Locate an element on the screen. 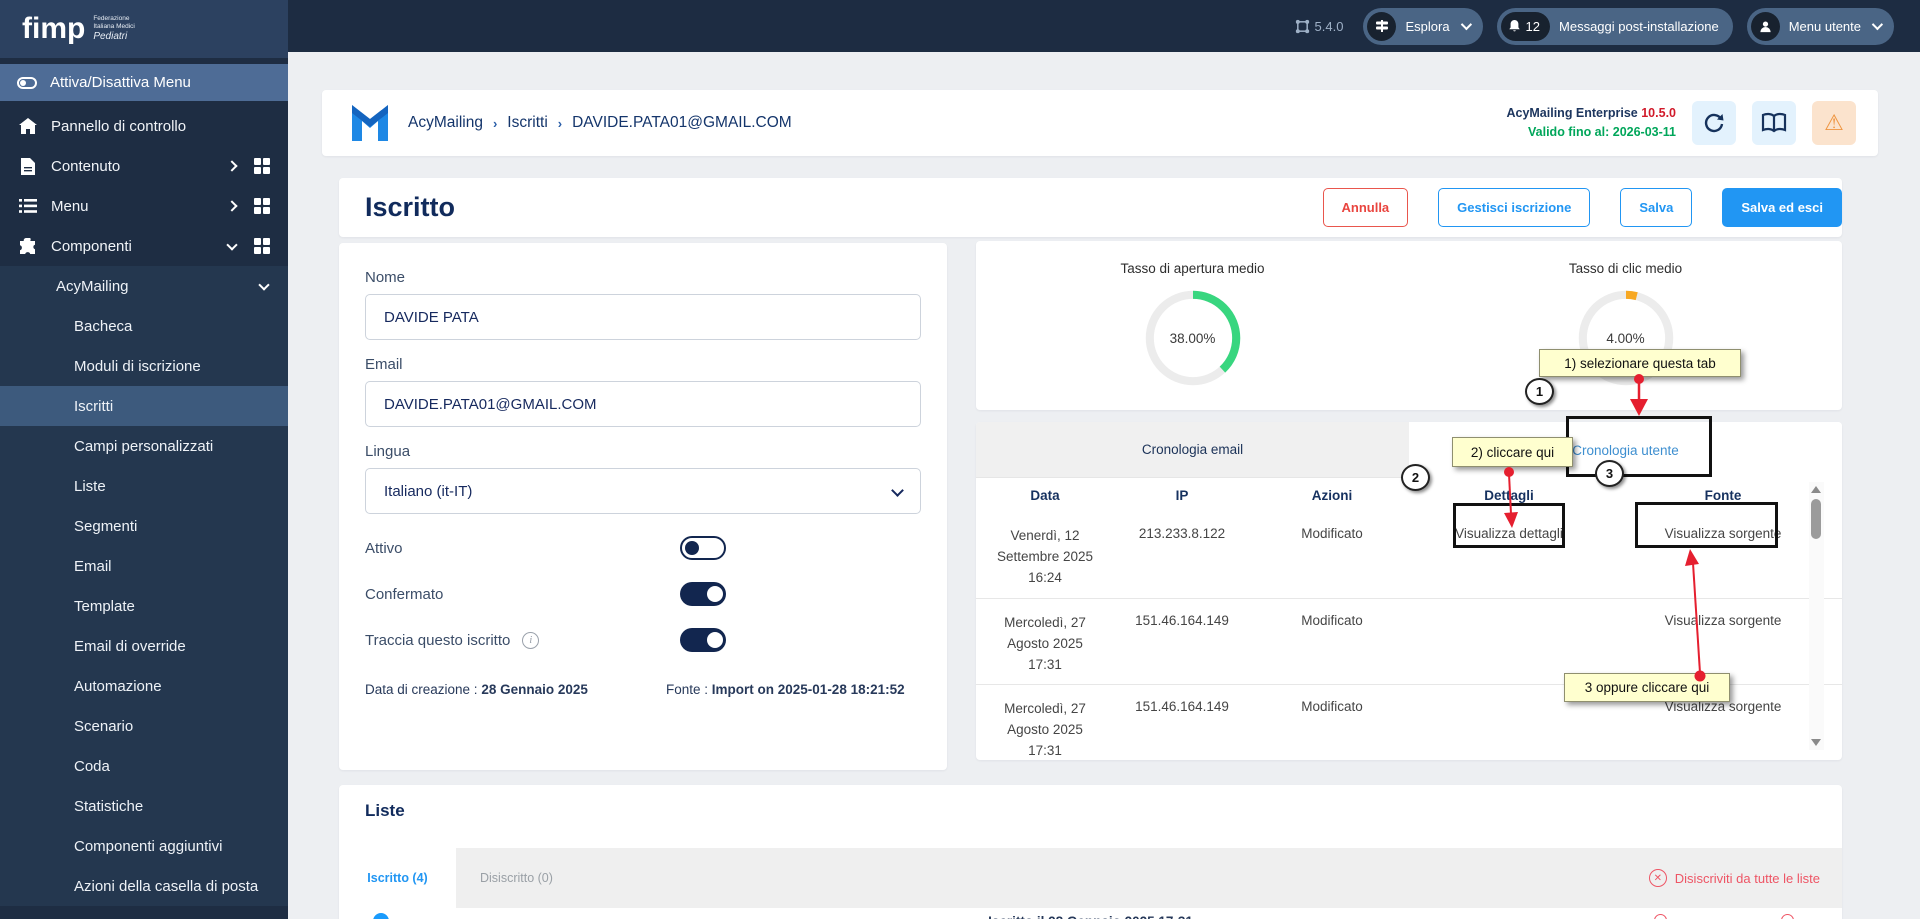 The image size is (1920, 919). col-azioni: Azioni is located at coordinates (1332, 495).